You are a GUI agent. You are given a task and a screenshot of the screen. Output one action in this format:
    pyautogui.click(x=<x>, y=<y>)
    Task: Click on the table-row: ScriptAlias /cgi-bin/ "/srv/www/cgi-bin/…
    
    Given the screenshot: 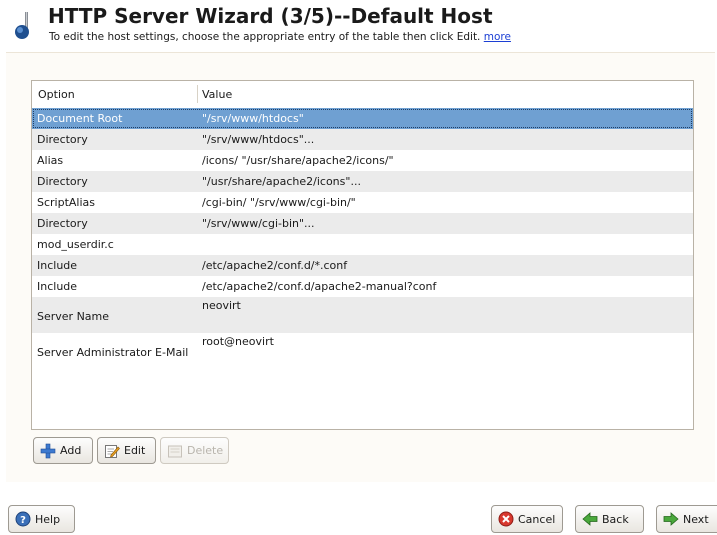 What is the action you would take?
    pyautogui.click(x=362, y=202)
    